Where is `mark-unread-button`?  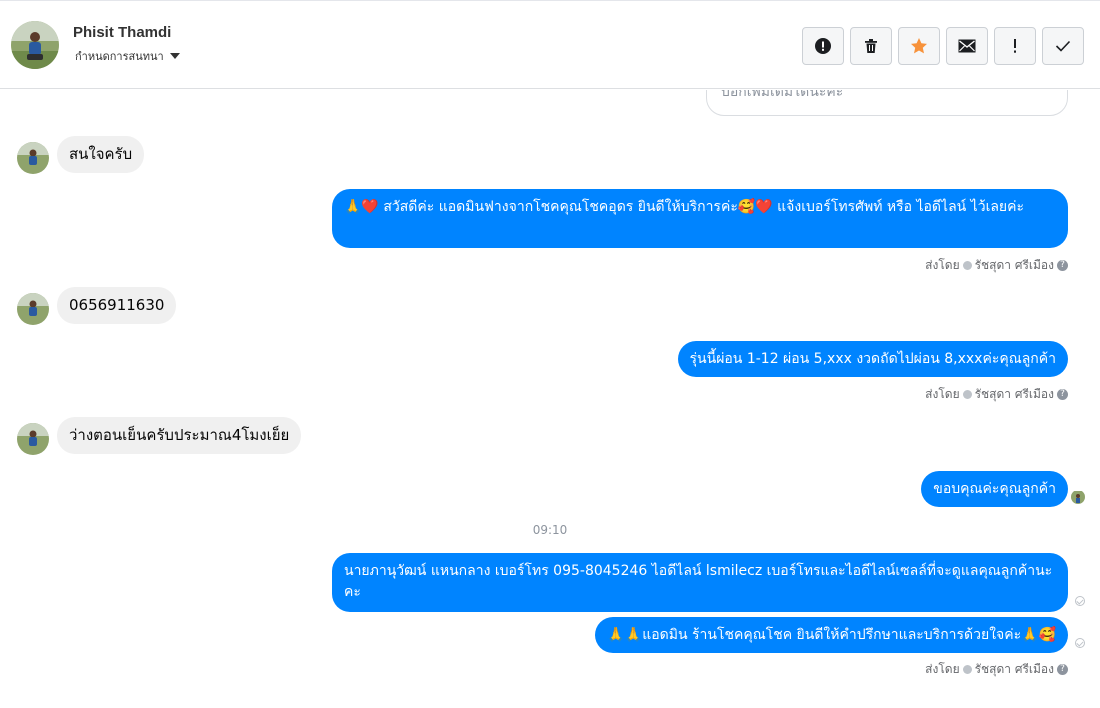
mark-unread-button is located at coordinates (967, 46).